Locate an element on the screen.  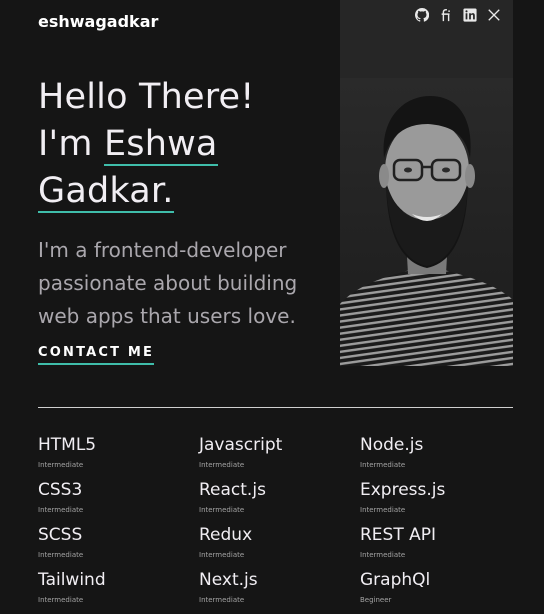
intro-prefix: I'm is located at coordinates (71, 144).